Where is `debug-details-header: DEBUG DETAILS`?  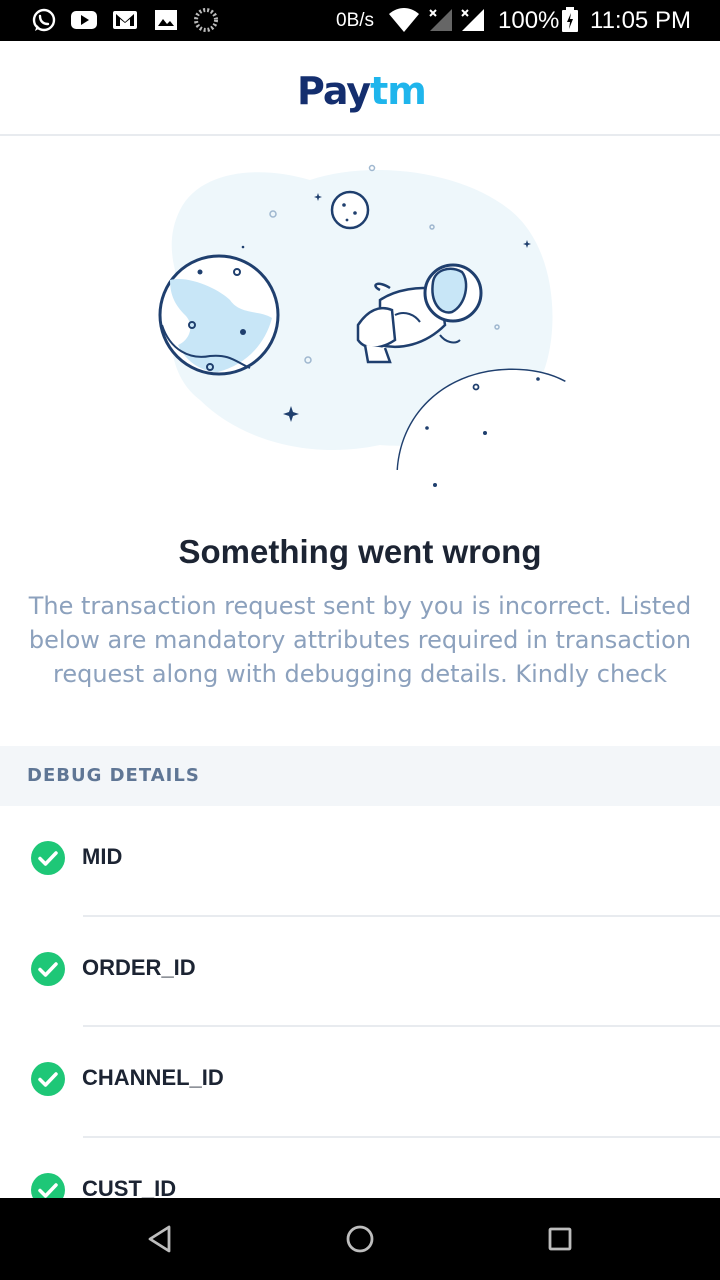
debug-details-header: DEBUG DETAILS is located at coordinates (360, 776).